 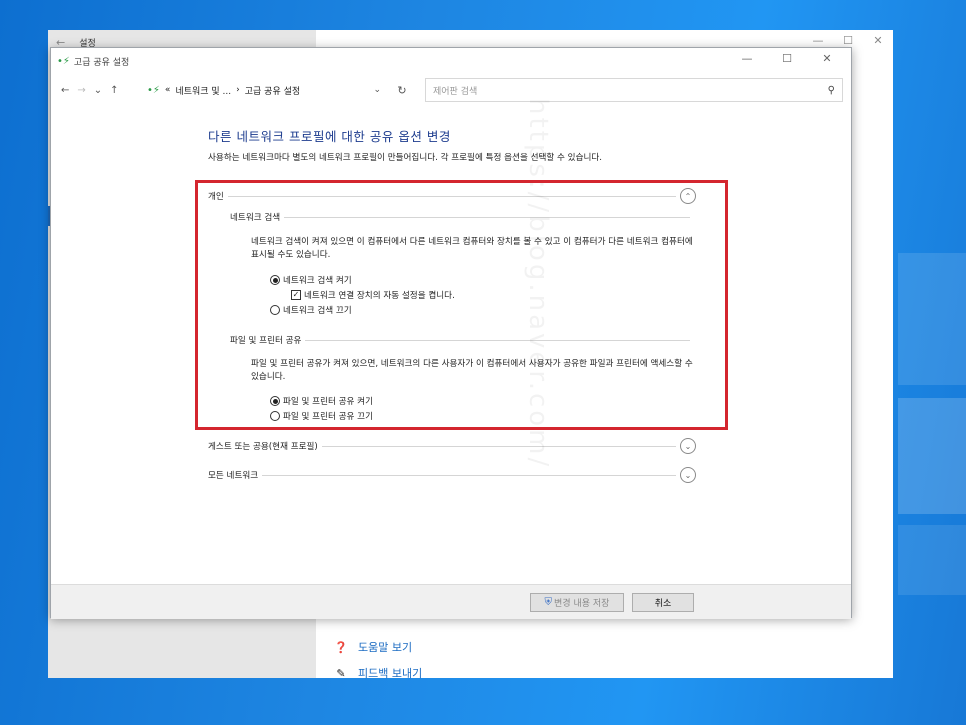 I want to click on window-controls: — ☐ ✕, so click(x=787, y=58).